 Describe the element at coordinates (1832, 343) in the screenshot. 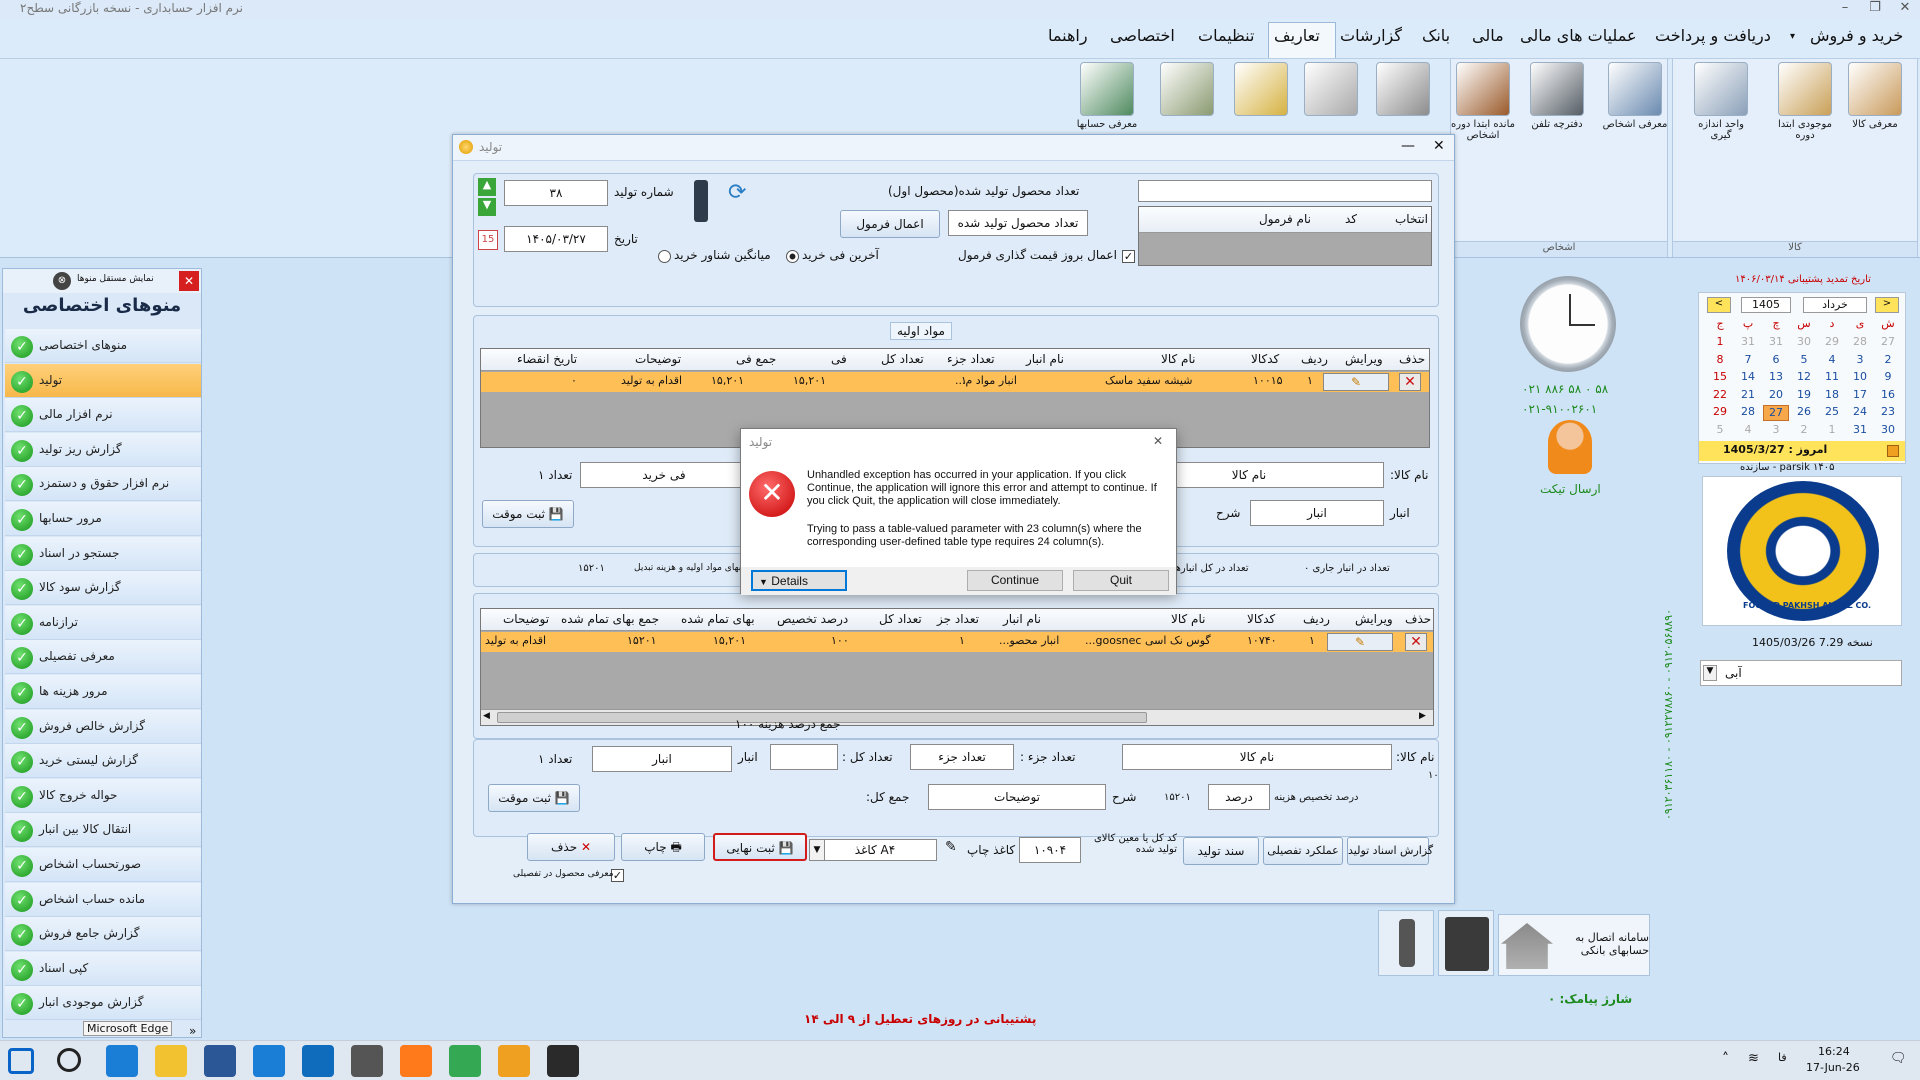

I see `calendar-day: 29` at that location.